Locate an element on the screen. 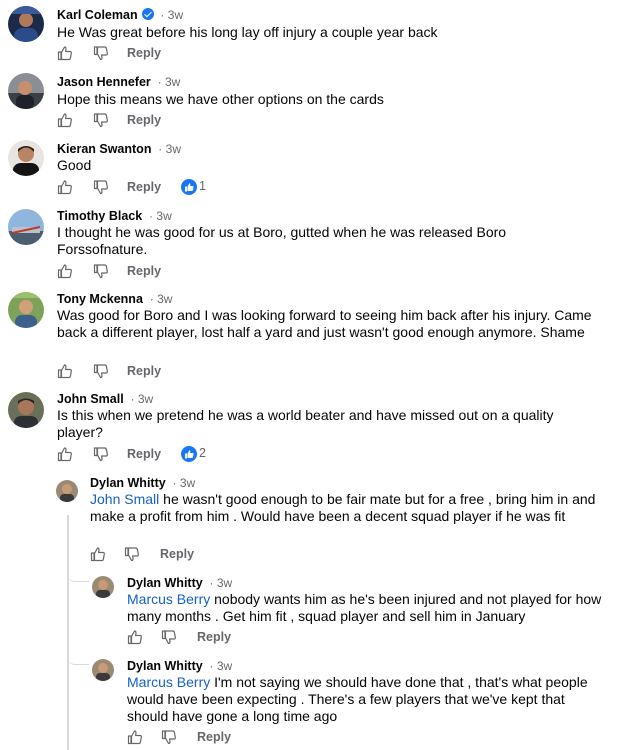 This screenshot has width=620, height=750. author-name: Karl Coleman is located at coordinates (97, 15).